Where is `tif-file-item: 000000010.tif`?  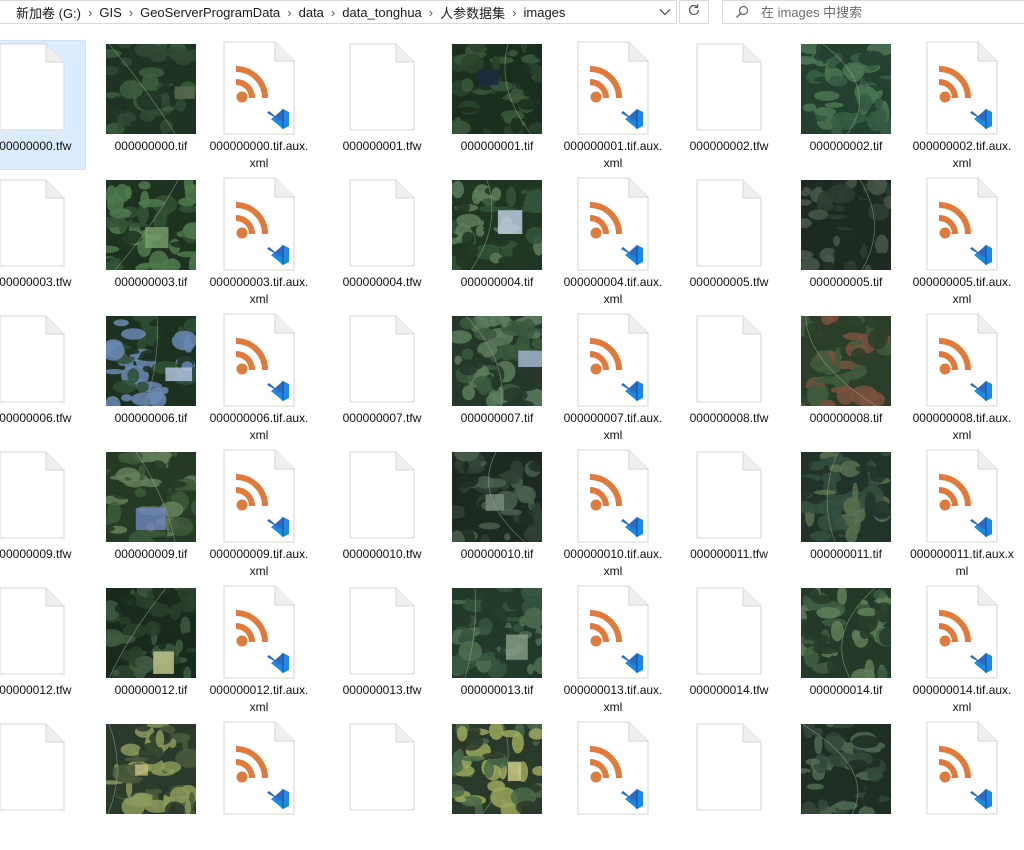
tif-file-item: 000000010.tif is located at coordinates (496, 510).